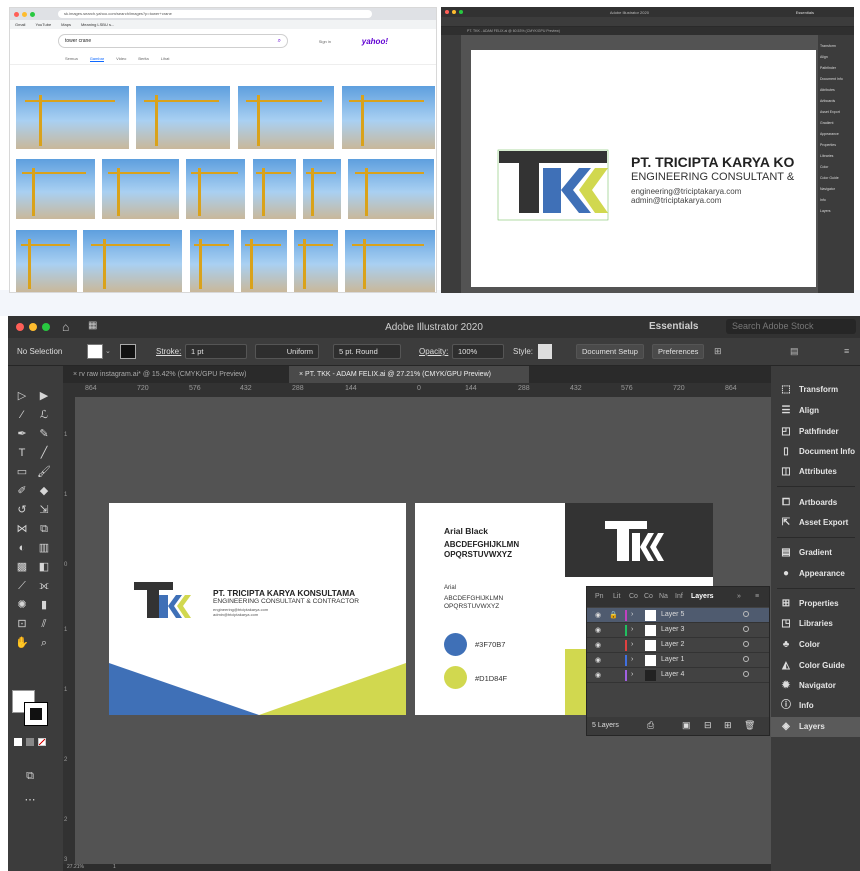 The image size is (860, 871). What do you see at coordinates (44, 567) in the screenshot?
I see `gradient-icon: ◧` at bounding box center [44, 567].